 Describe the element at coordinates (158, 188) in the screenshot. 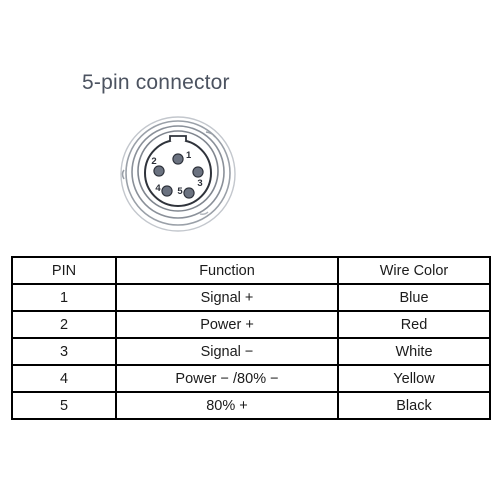

I see `pin-4-label: 4` at that location.